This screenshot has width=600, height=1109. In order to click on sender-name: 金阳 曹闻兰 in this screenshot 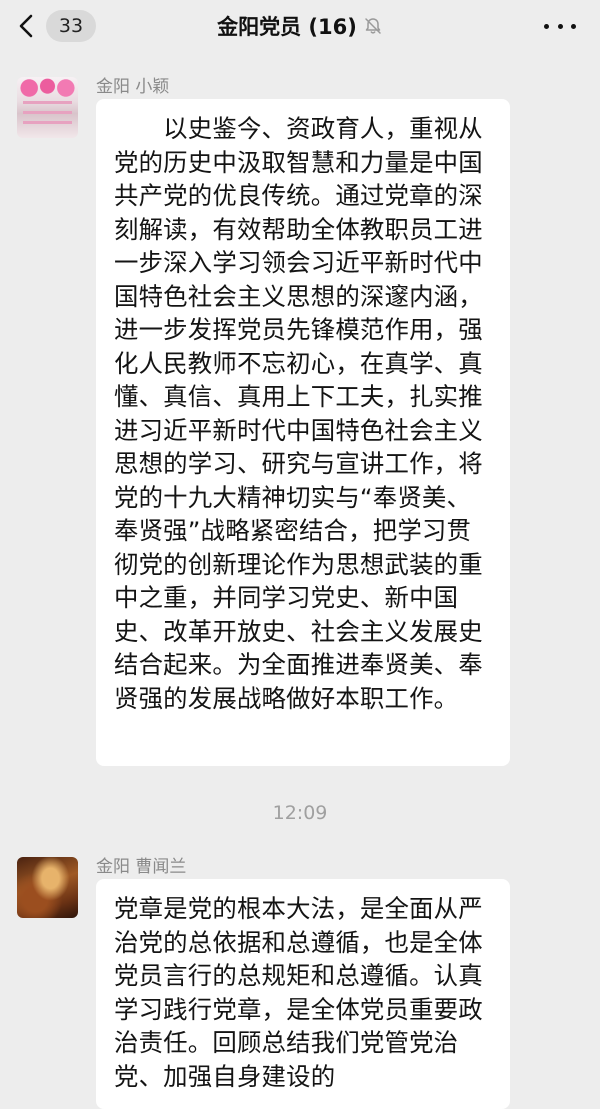, I will do `click(141, 867)`.